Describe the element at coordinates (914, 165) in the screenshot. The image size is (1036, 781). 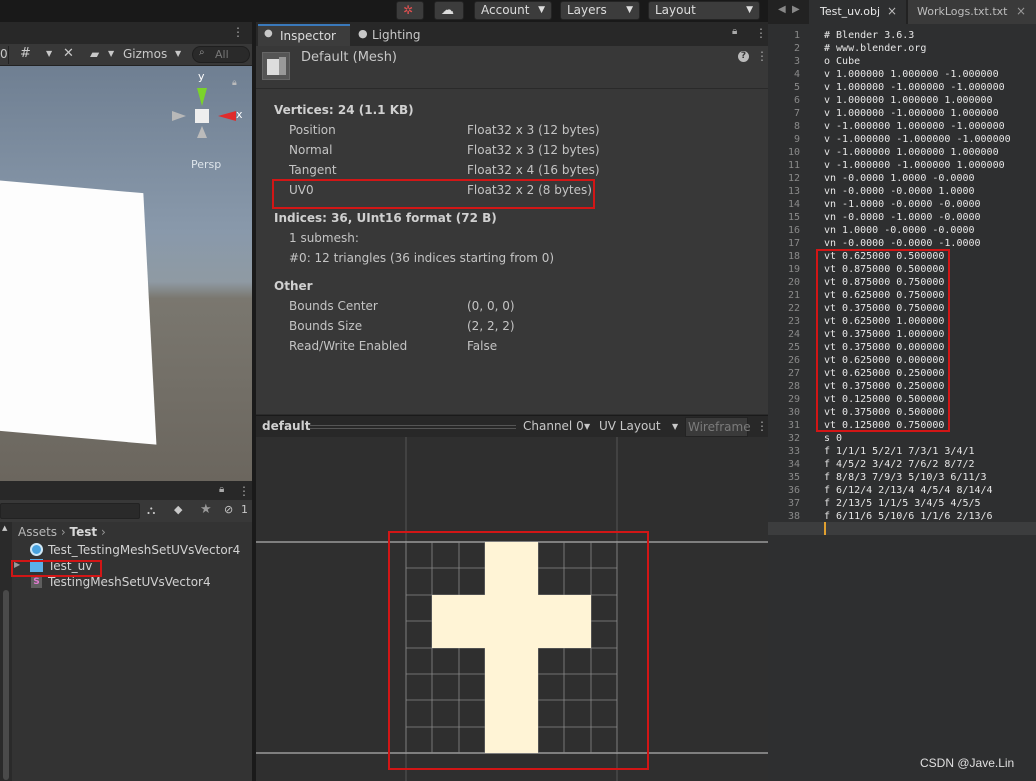
I see `code-line: v -1.000000 -1.000000 1.000000` at that location.